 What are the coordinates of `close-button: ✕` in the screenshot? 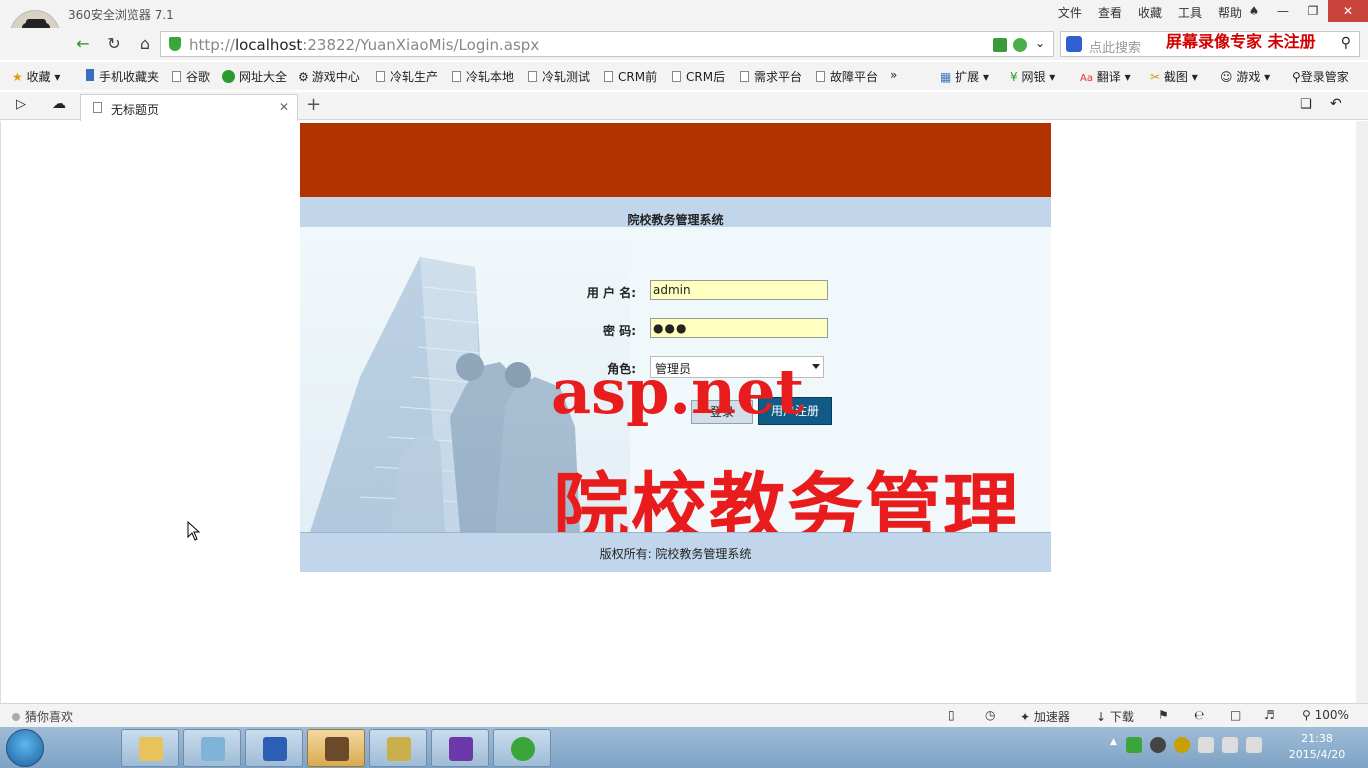 It's located at (1348, 11).